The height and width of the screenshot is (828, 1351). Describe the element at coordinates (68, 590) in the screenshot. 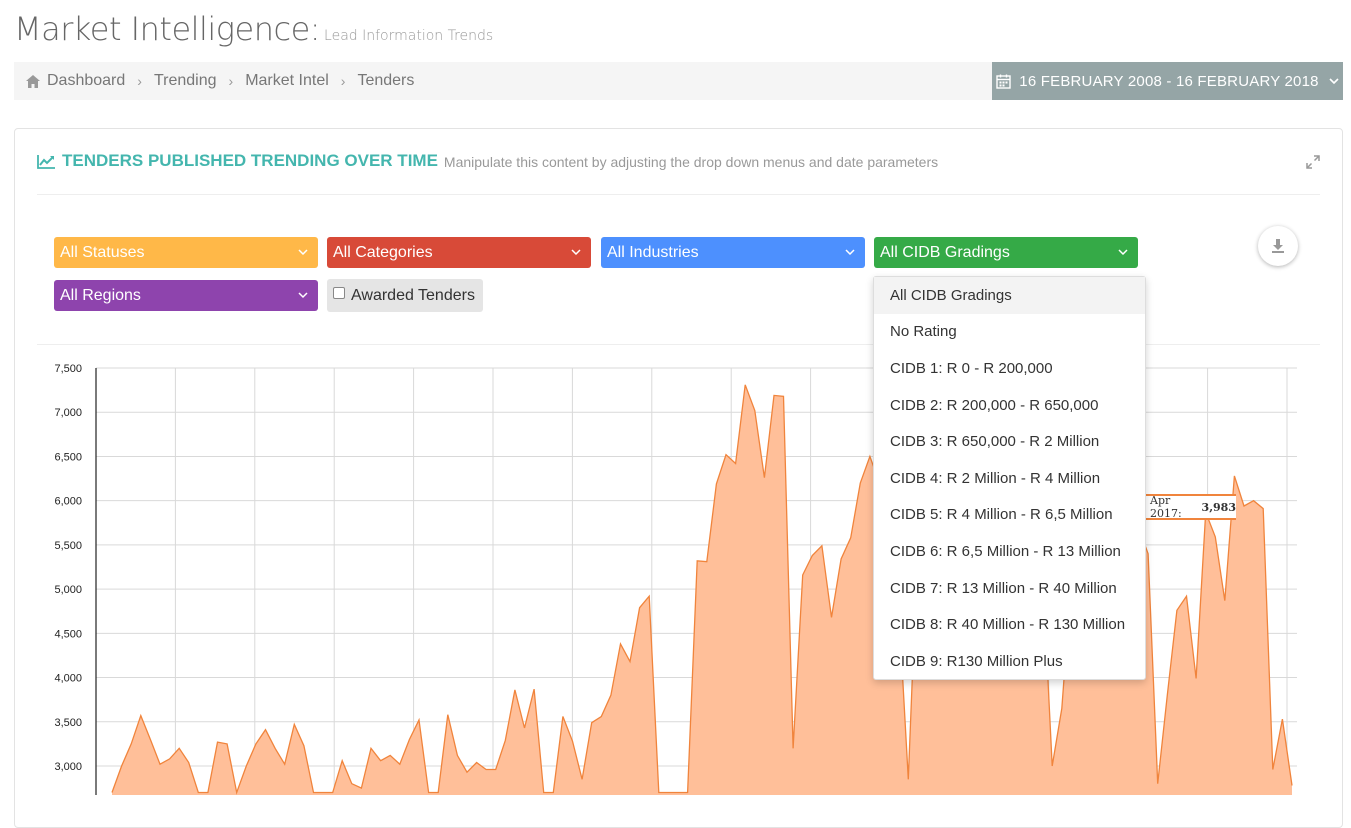

I see `y-tick-label: 5,000` at that location.